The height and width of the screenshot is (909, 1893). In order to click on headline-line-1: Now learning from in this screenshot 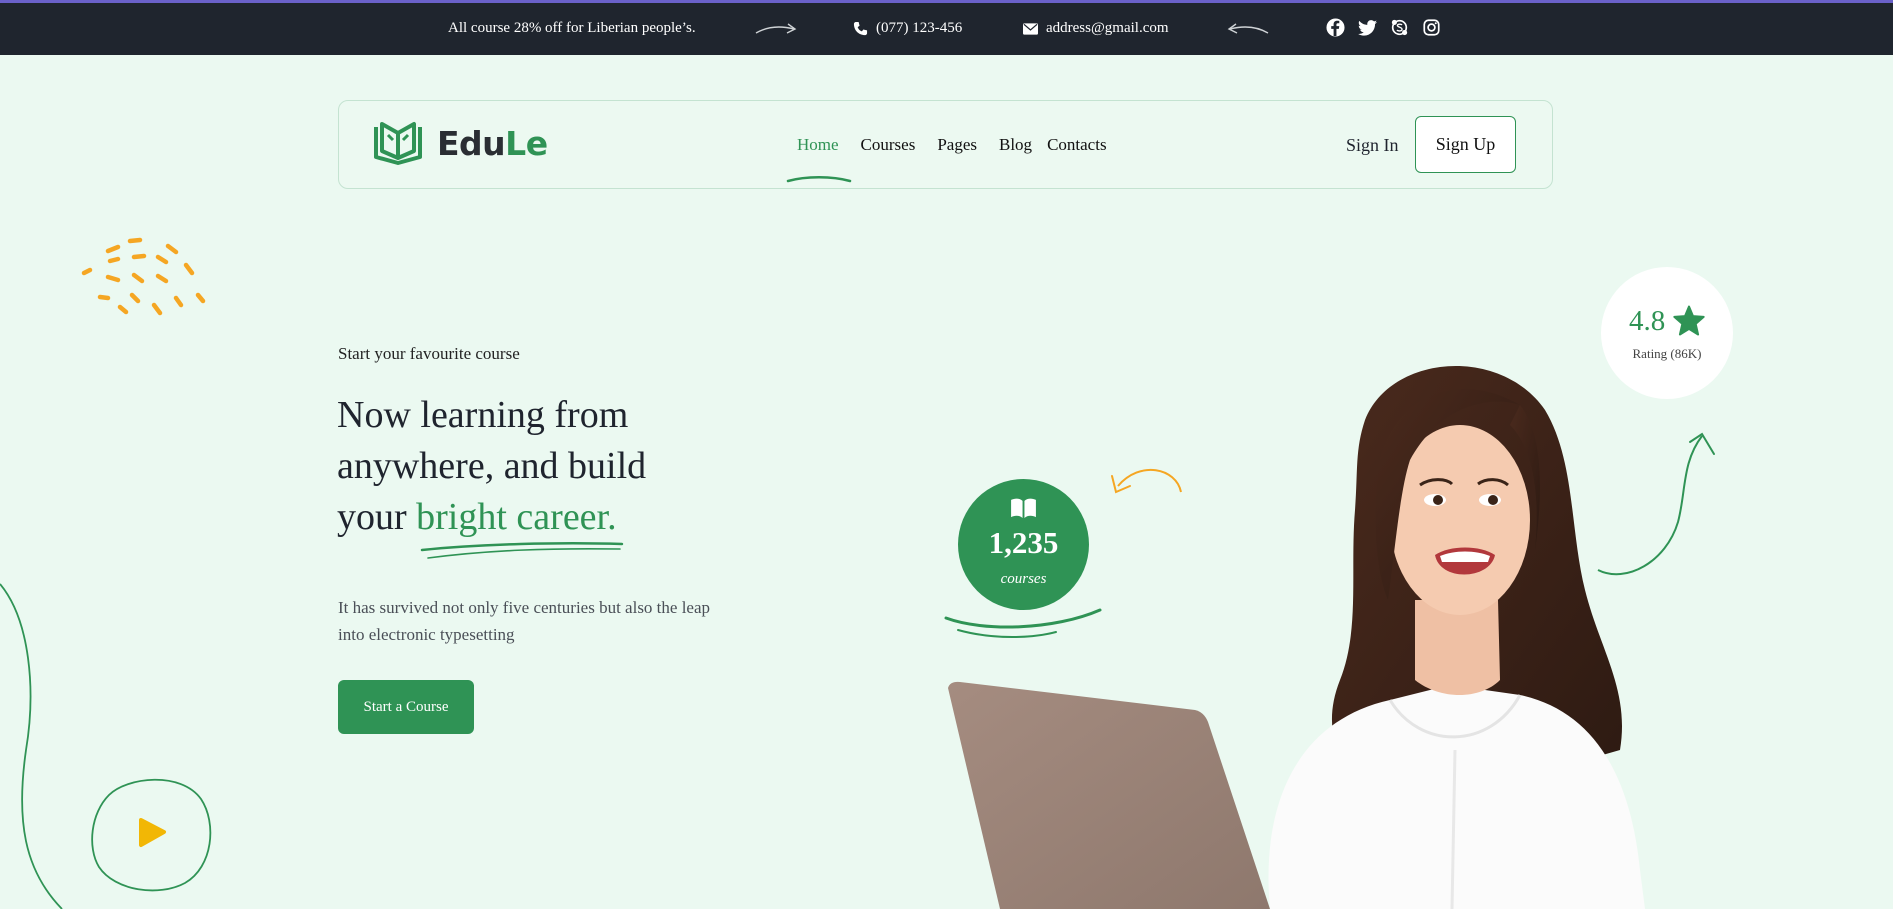, I will do `click(483, 415)`.